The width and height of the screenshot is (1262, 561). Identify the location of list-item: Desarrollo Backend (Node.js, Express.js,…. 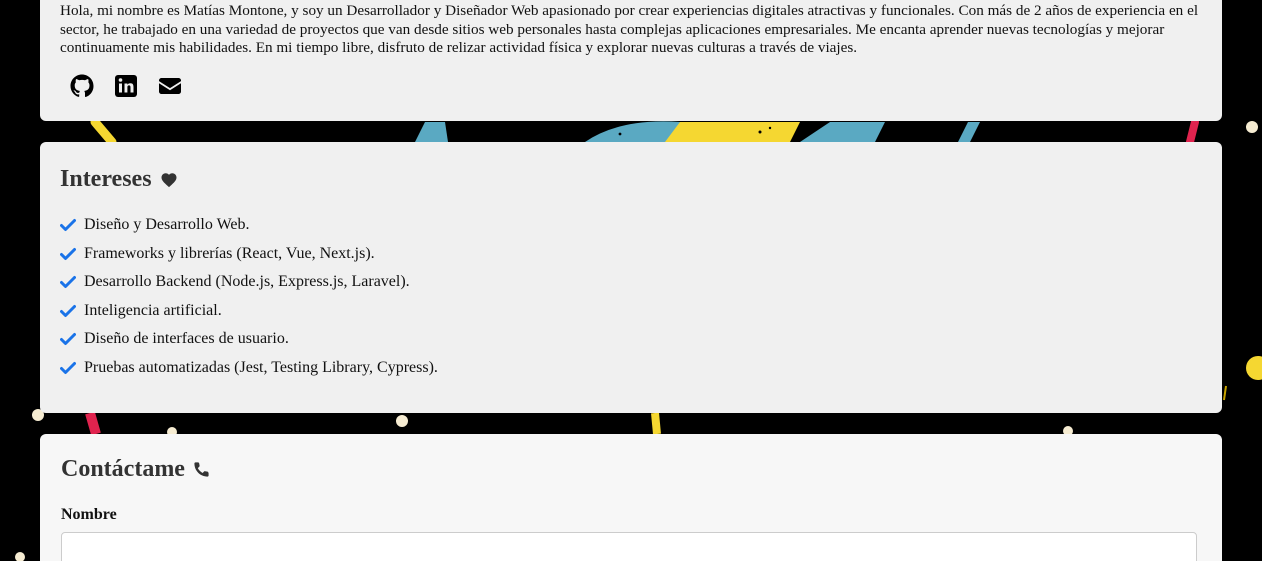
(631, 282).